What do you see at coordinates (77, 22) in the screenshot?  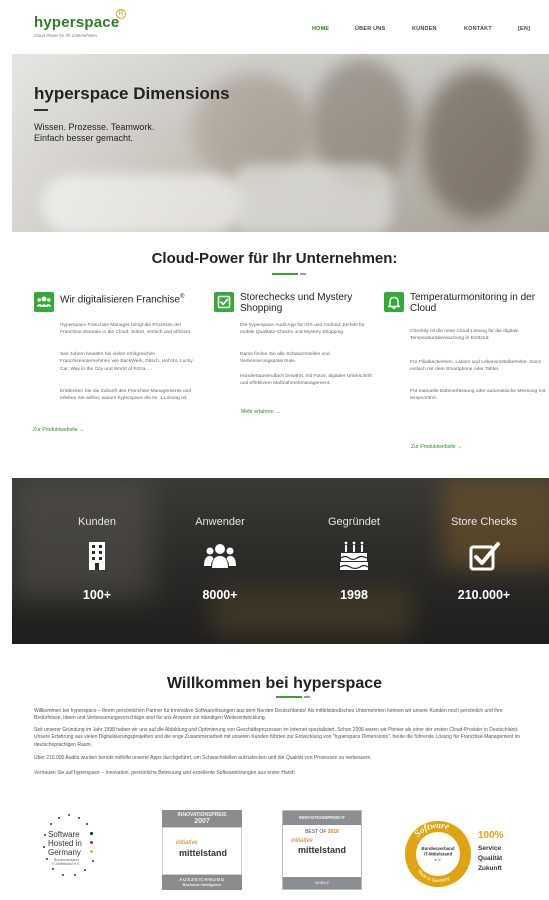 I see `logo-text: hyperspace` at bounding box center [77, 22].